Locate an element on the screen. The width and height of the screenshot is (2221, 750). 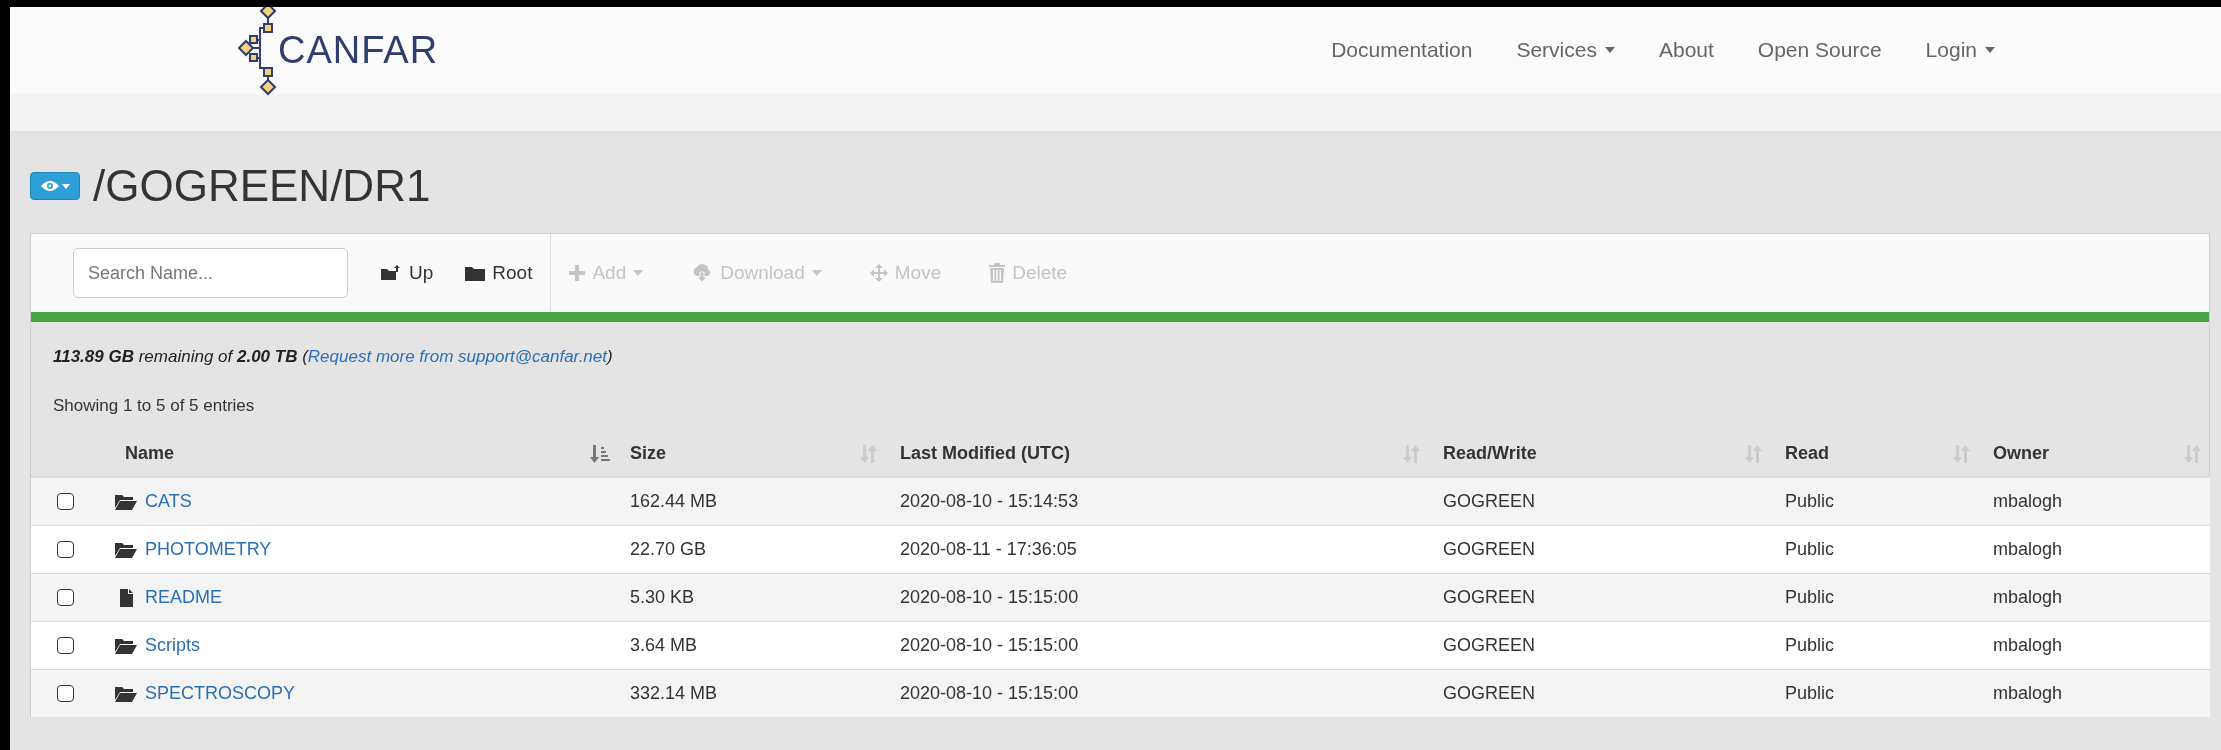
column-header: Read/Write is located at coordinates (1490, 453).